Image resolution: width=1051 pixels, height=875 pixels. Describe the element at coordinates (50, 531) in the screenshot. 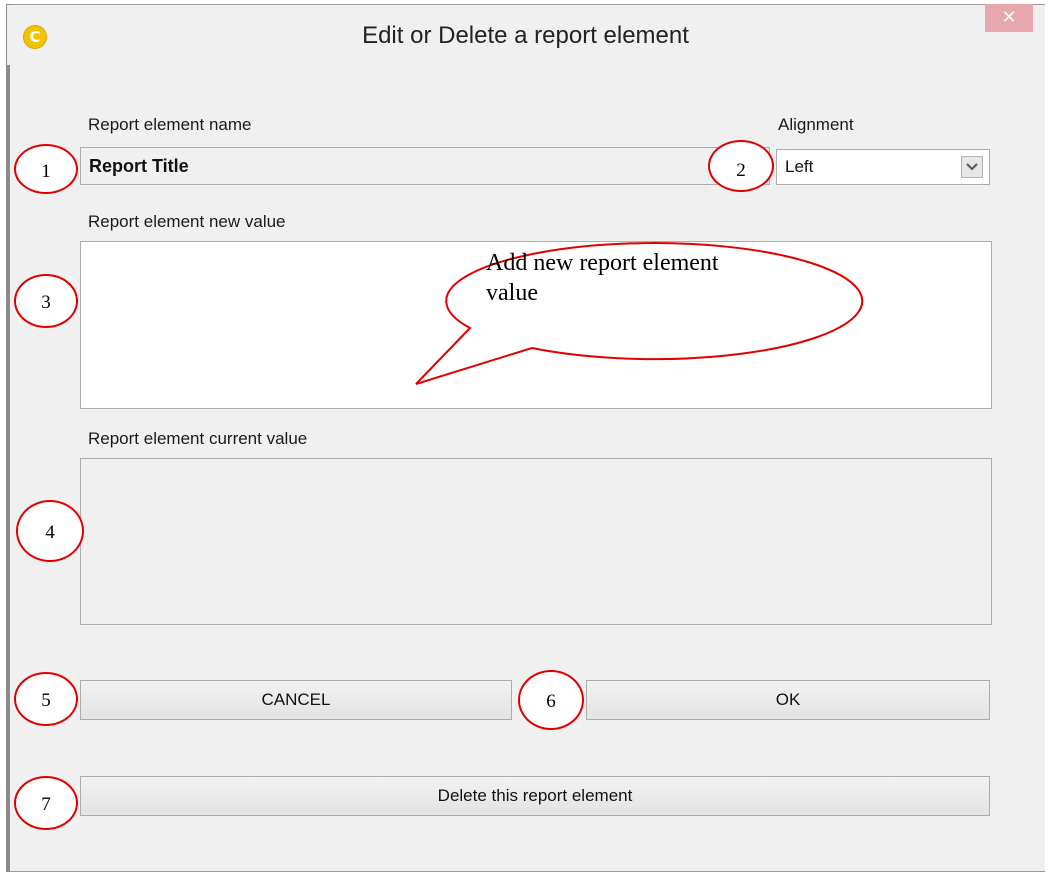

I see `annotation-marker-4: 4` at that location.